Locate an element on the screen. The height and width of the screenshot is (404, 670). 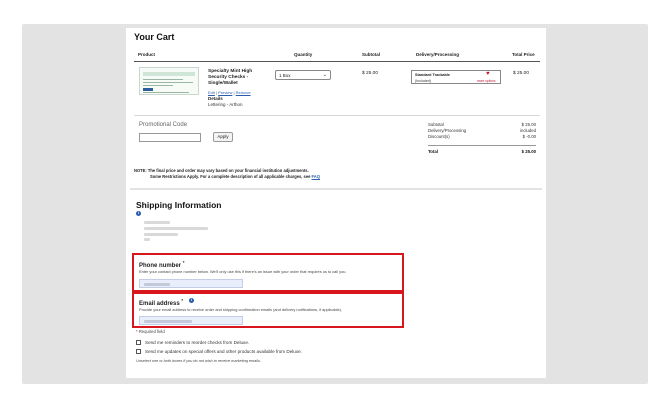
summary-total-value: $ 25.00 is located at coordinates (528, 151).